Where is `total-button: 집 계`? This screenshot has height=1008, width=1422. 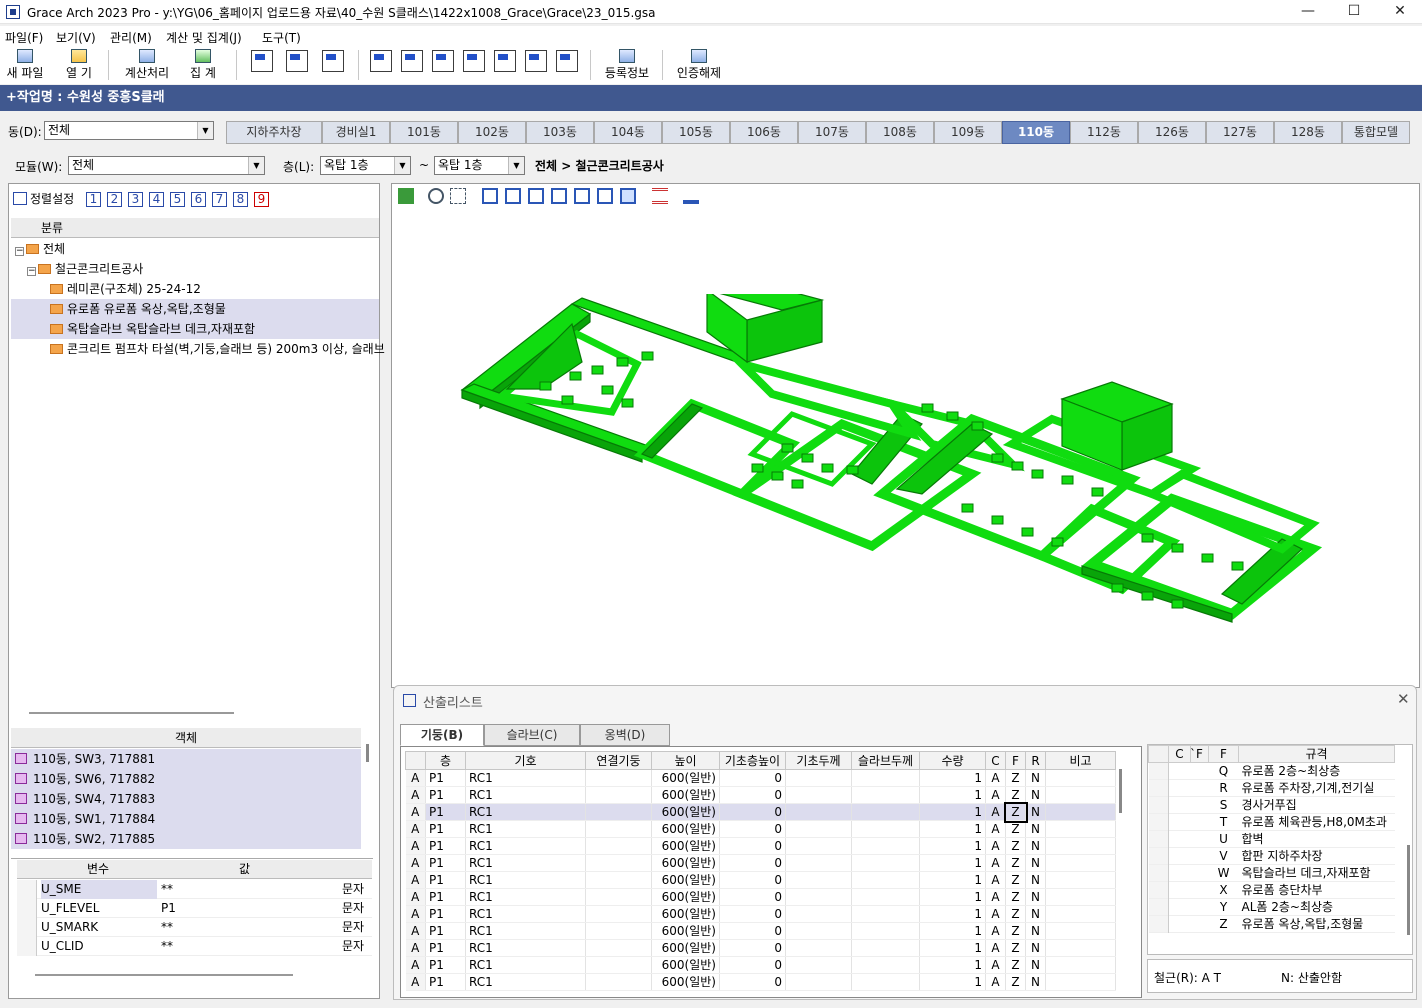 total-button: 집 계 is located at coordinates (203, 65).